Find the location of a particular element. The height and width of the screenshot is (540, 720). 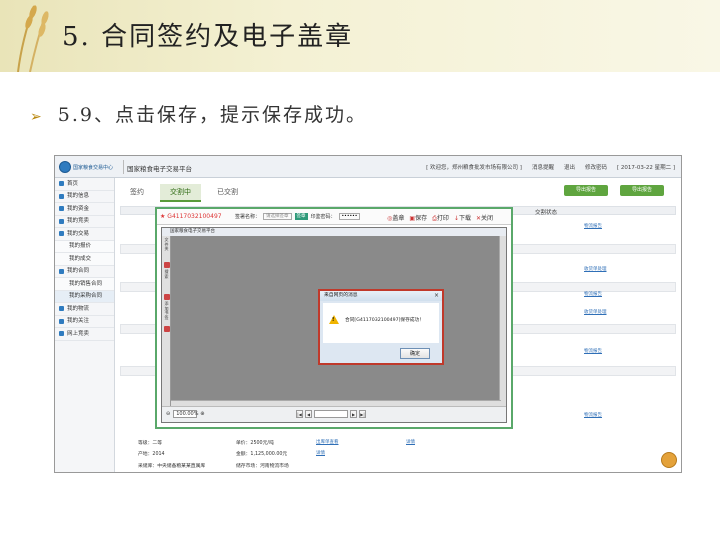

sidebar-item-online-auction: 网上竞卖 is located at coordinates (84, 334).